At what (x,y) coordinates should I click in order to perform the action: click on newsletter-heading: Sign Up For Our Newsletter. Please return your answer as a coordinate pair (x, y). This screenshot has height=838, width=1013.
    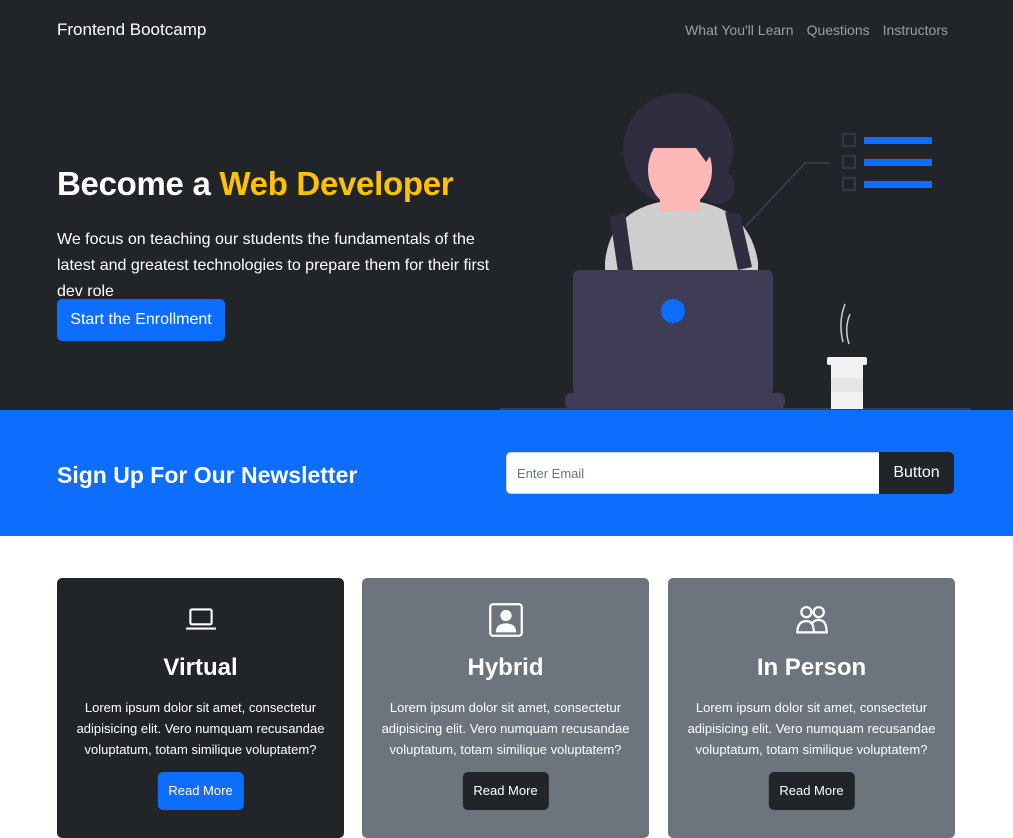
    Looking at the image, I should click on (207, 475).